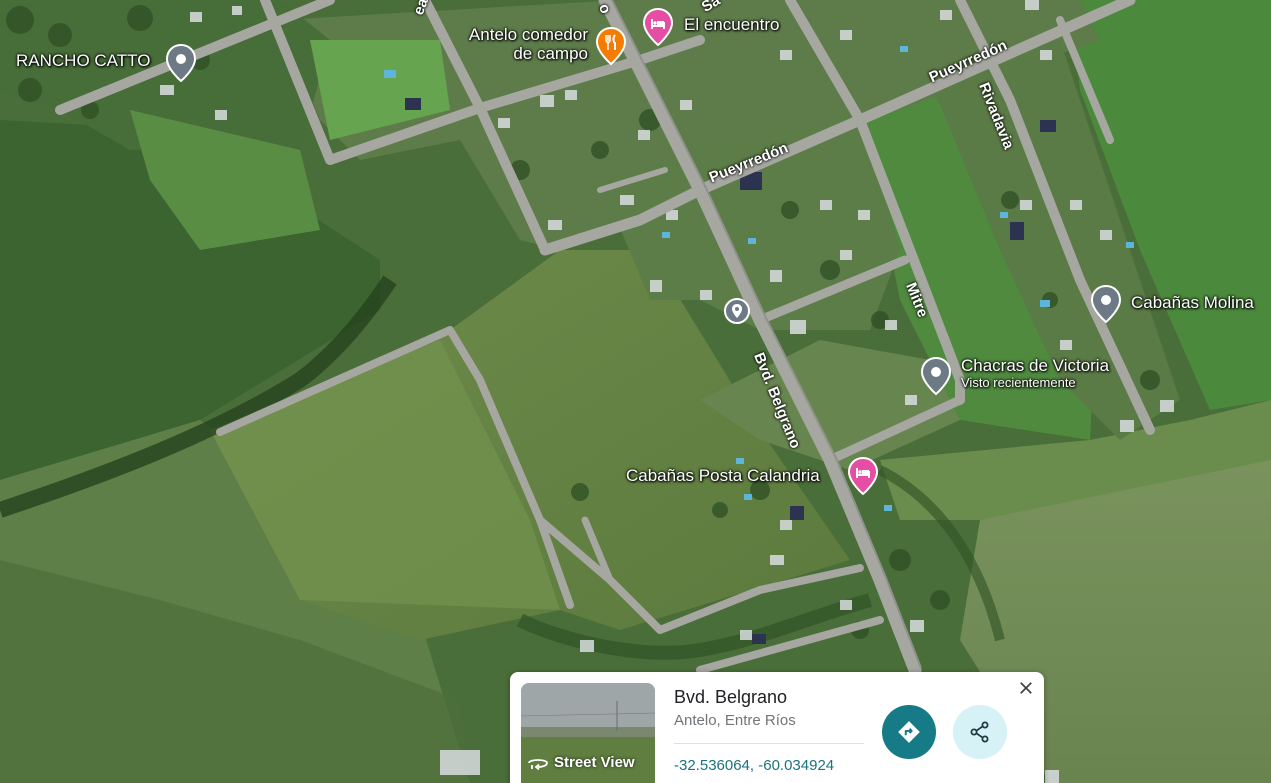 The height and width of the screenshot is (783, 1271). What do you see at coordinates (550, 53) in the screenshot?
I see `place-label-antelo-line2: de campo` at bounding box center [550, 53].